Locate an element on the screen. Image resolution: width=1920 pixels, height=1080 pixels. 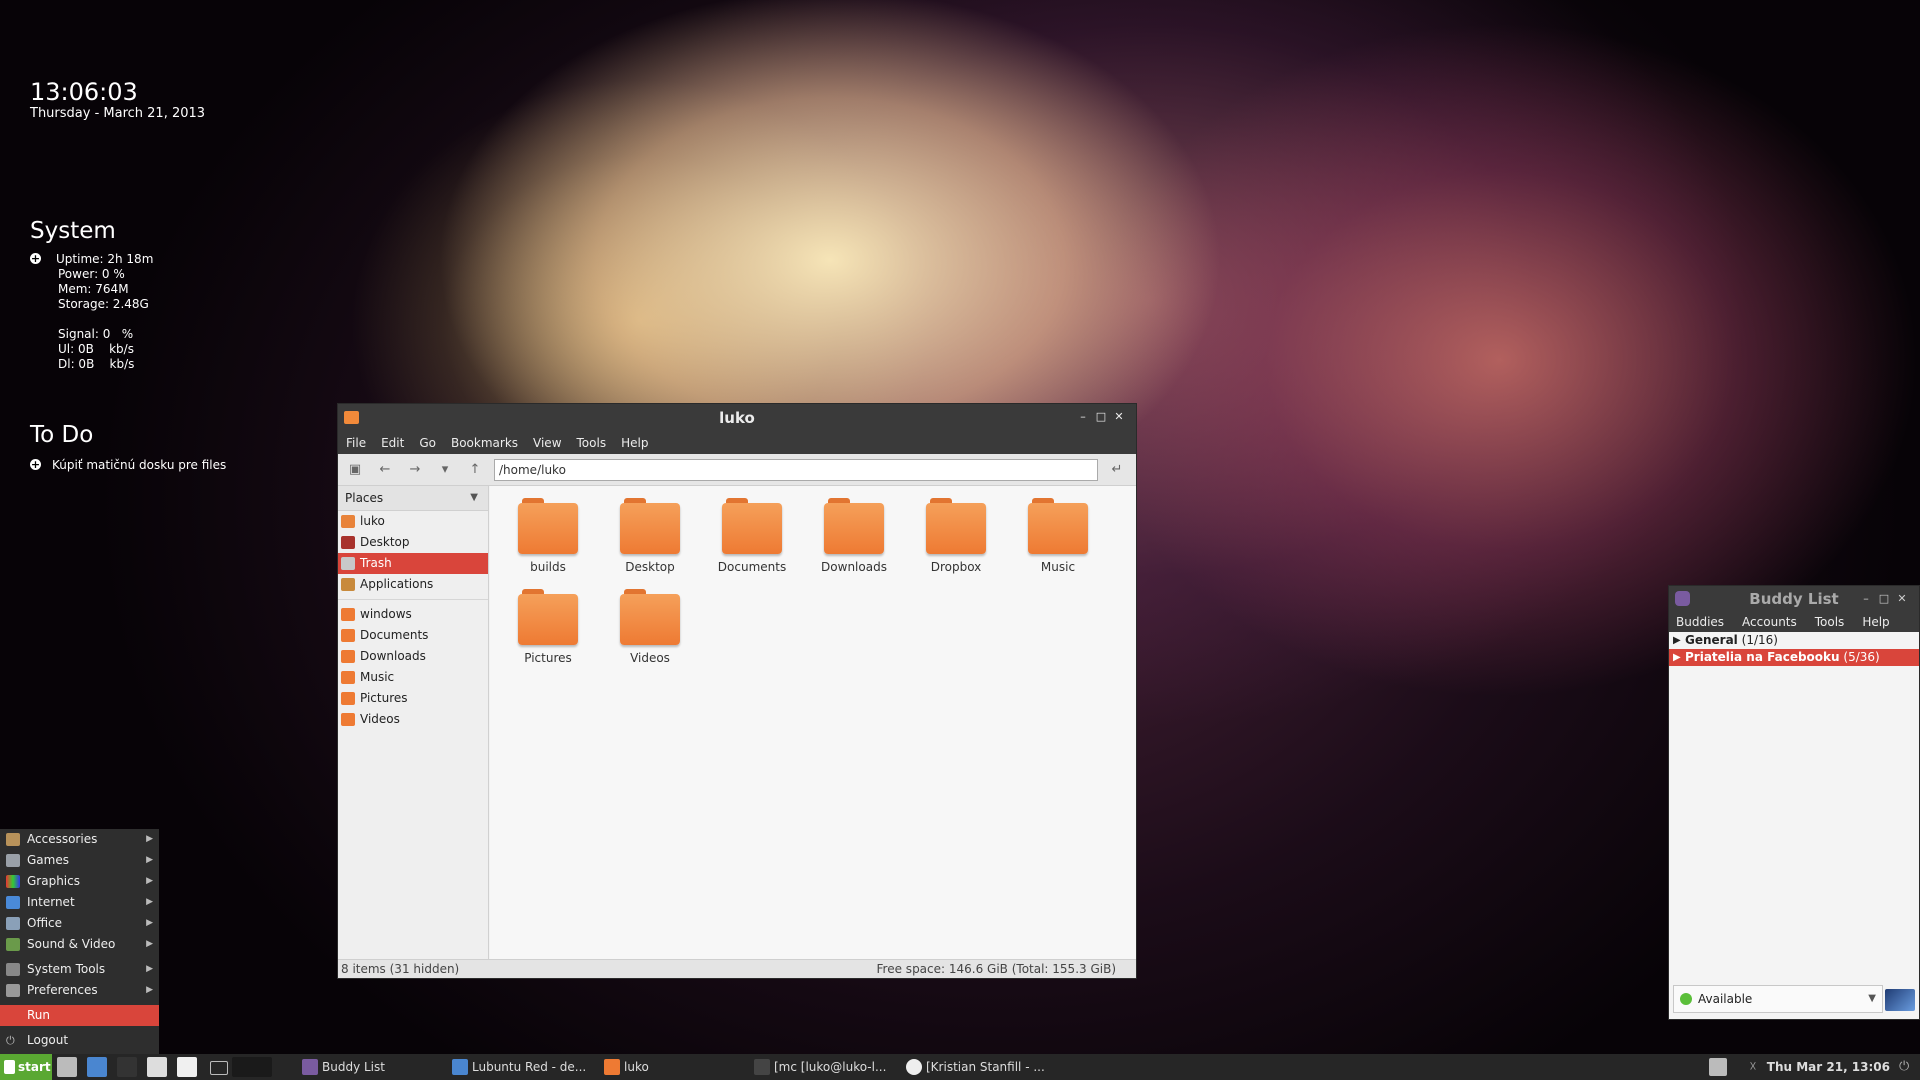
workspace-1-icon is located at coordinates (219, 1068).